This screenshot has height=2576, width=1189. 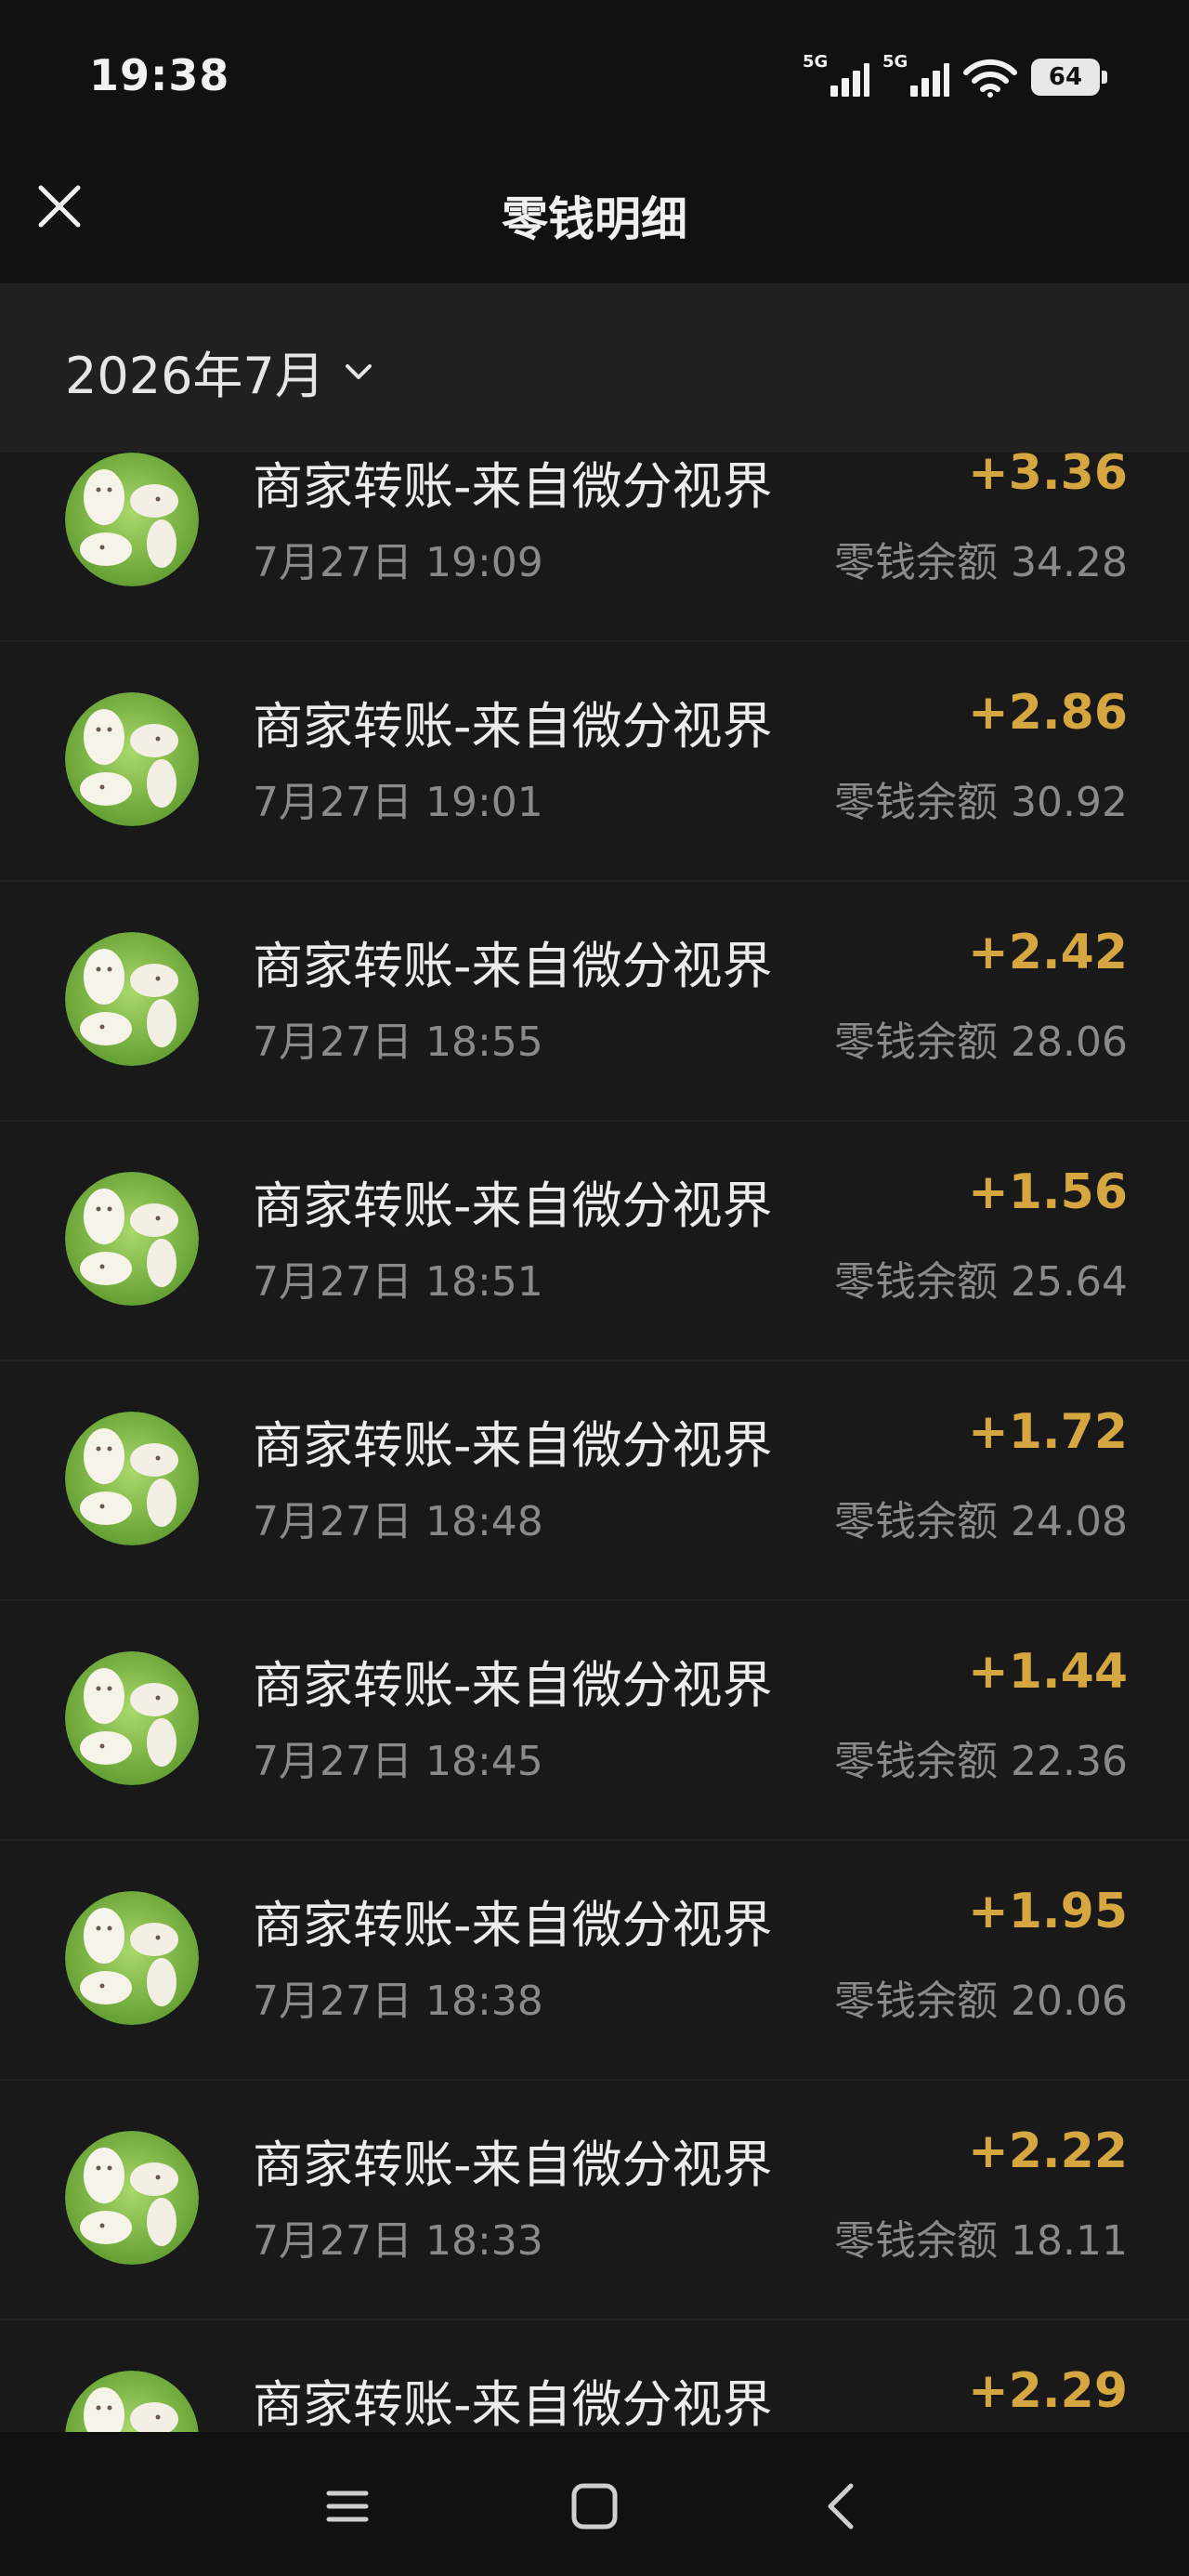 I want to click on transaction-amount: +1.56, so click(x=1048, y=1192).